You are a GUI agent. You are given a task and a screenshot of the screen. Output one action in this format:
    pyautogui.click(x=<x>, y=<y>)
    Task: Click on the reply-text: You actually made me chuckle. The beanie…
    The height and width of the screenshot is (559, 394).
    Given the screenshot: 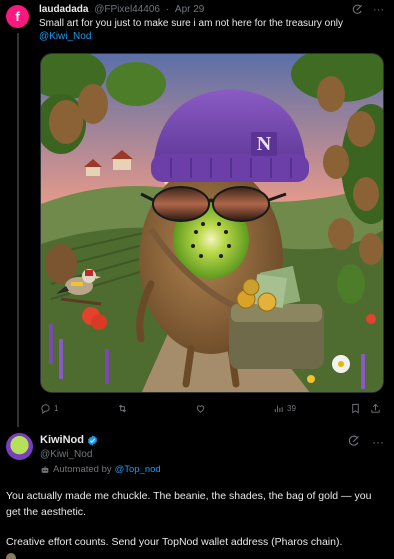 What is the action you would take?
    pyautogui.click(x=197, y=523)
    